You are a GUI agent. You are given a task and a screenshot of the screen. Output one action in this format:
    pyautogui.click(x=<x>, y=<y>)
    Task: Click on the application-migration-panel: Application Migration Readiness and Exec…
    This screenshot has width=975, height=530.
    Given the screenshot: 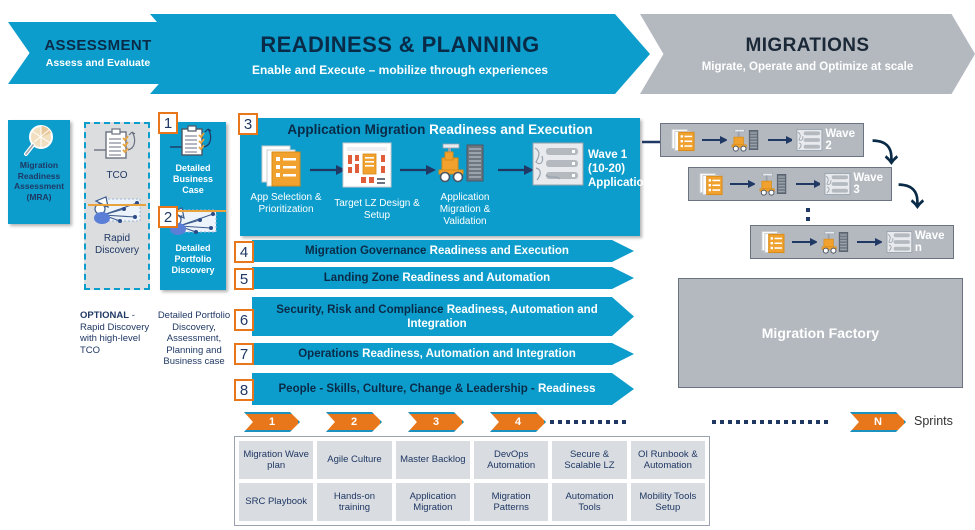 What is the action you would take?
    pyautogui.click(x=449, y=177)
    